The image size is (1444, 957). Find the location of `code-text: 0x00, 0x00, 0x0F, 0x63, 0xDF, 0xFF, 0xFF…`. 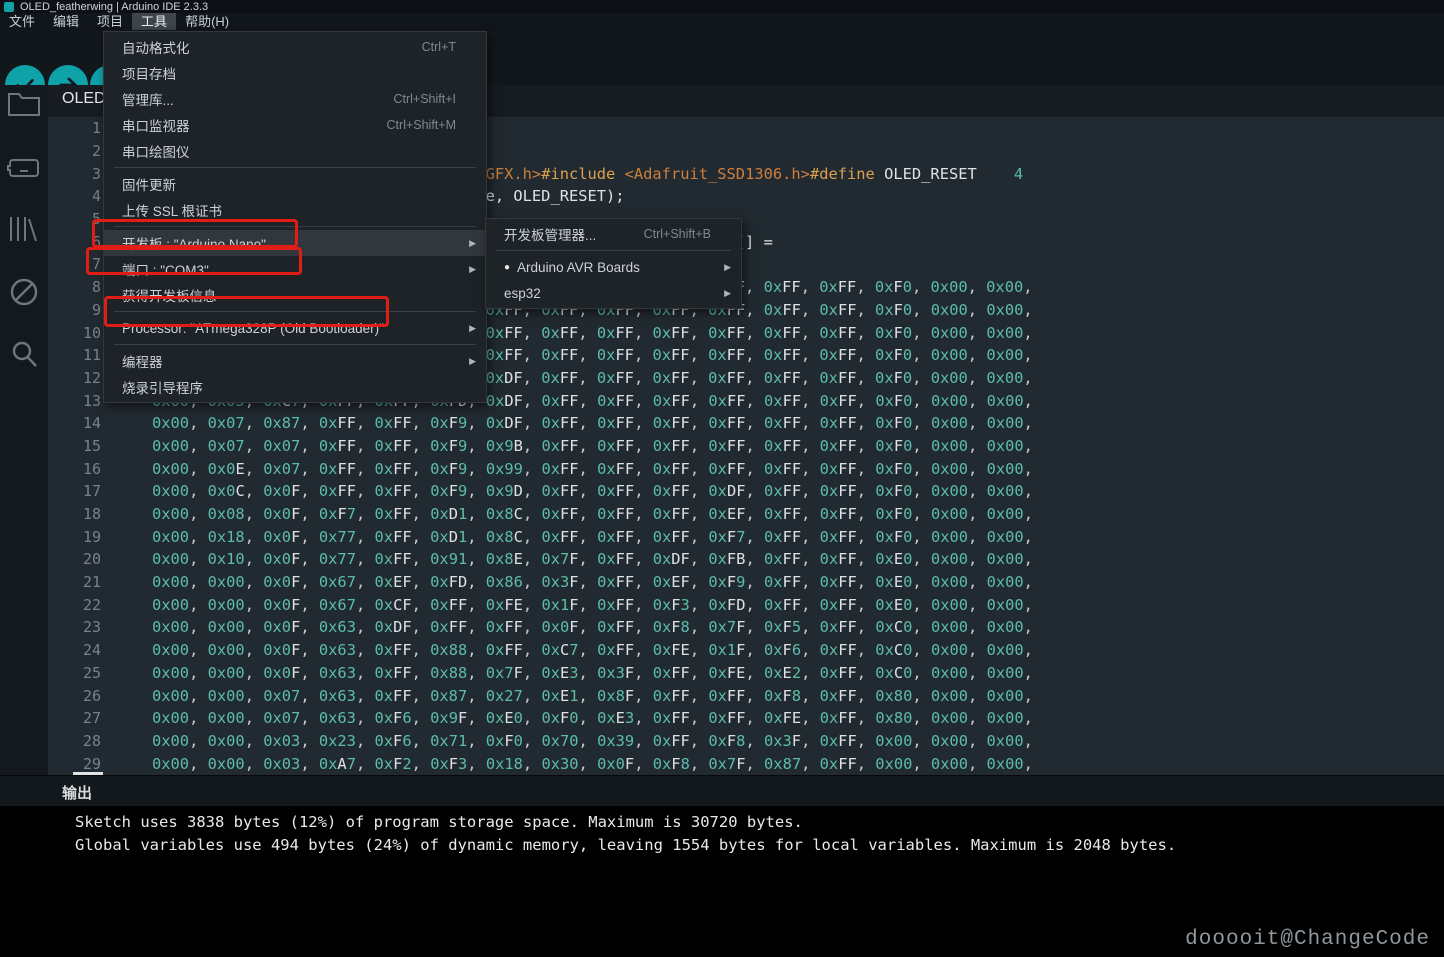

code-text: 0x00, 0x00, 0x0F, 0x63, 0xDF, 0xFF, 0xFF… is located at coordinates (592, 627).